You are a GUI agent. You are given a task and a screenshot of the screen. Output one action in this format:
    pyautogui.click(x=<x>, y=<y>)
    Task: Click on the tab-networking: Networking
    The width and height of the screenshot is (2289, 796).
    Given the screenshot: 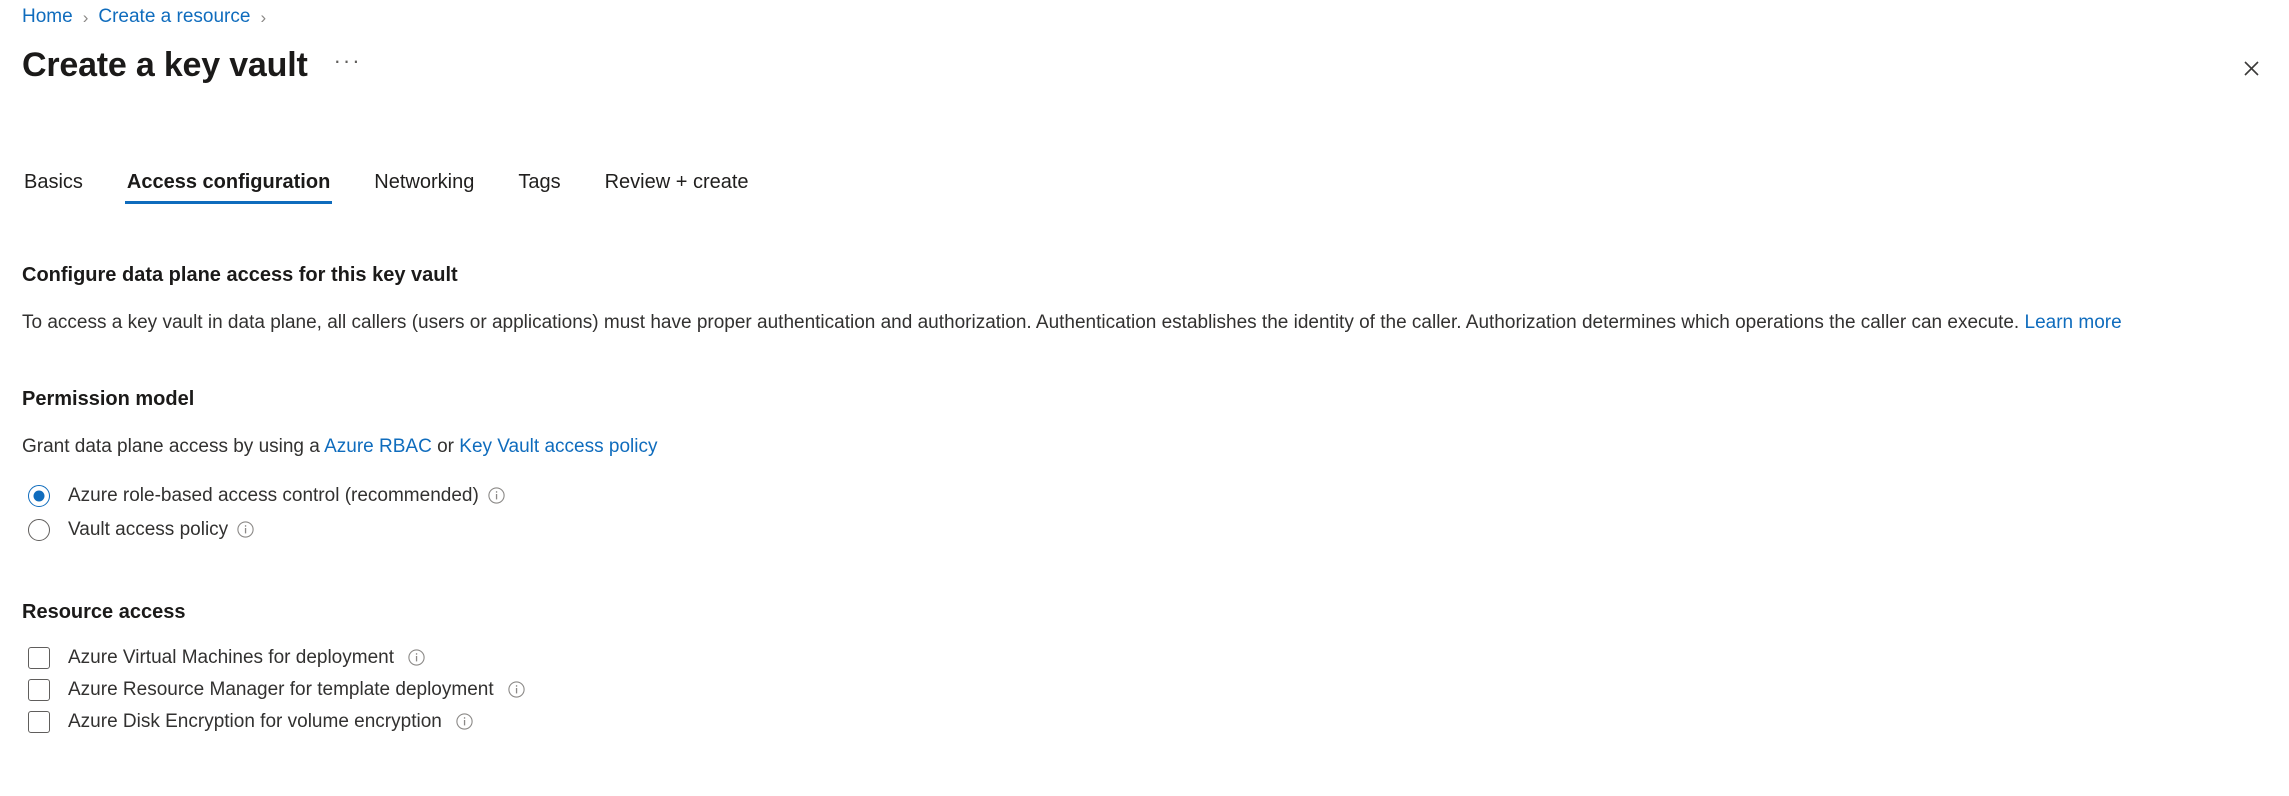 What is the action you would take?
    pyautogui.click(x=424, y=189)
    